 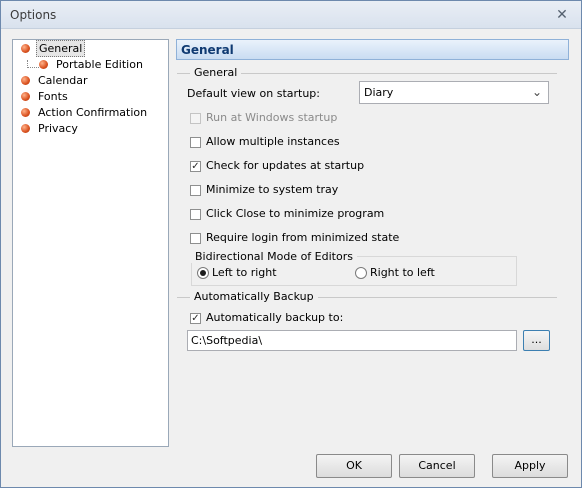 I want to click on checkbox-label: Minimize to system tray, so click(x=272, y=189).